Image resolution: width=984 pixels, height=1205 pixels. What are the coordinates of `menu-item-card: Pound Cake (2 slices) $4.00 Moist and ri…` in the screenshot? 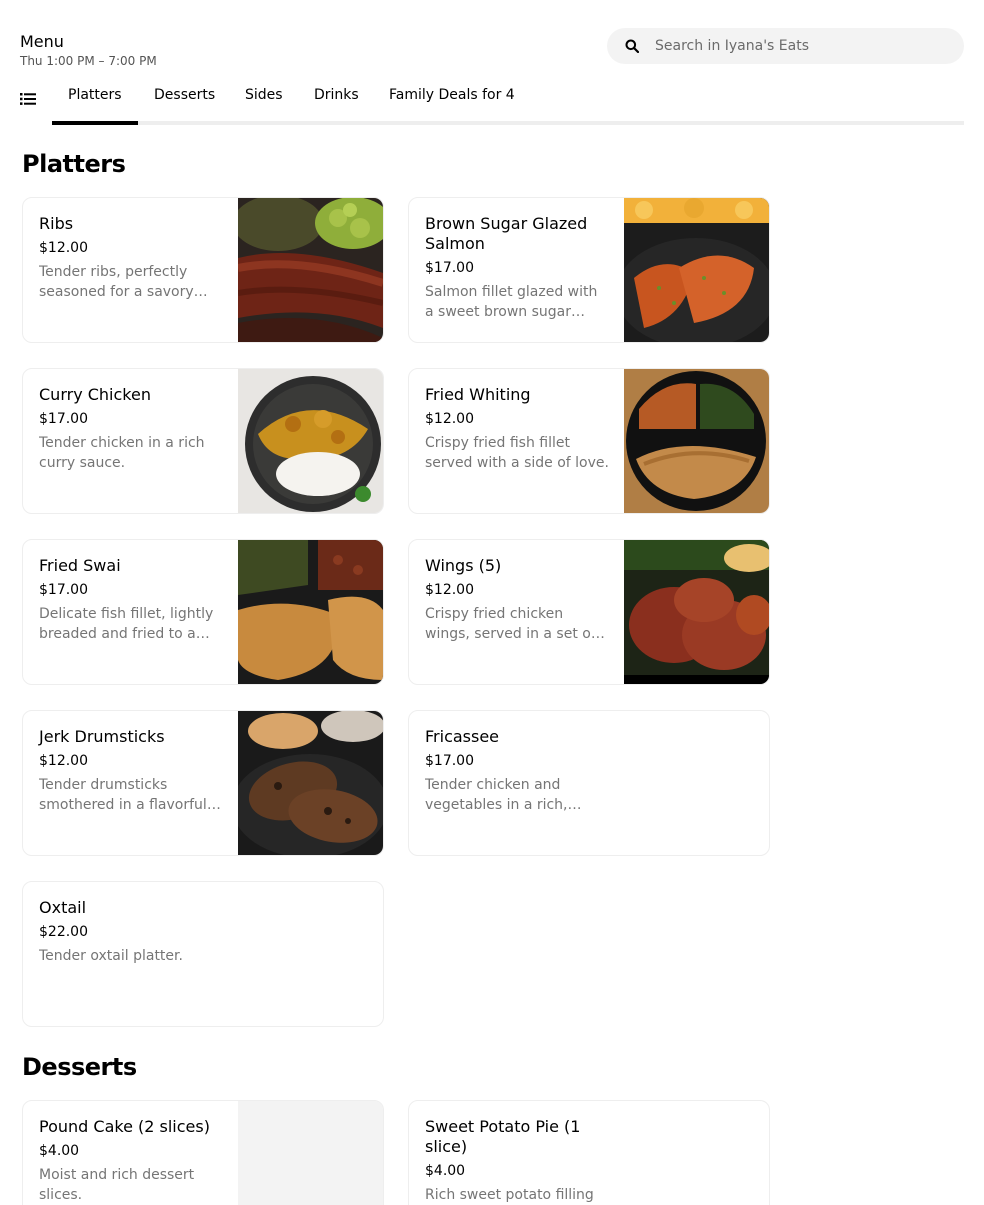 It's located at (203, 1152).